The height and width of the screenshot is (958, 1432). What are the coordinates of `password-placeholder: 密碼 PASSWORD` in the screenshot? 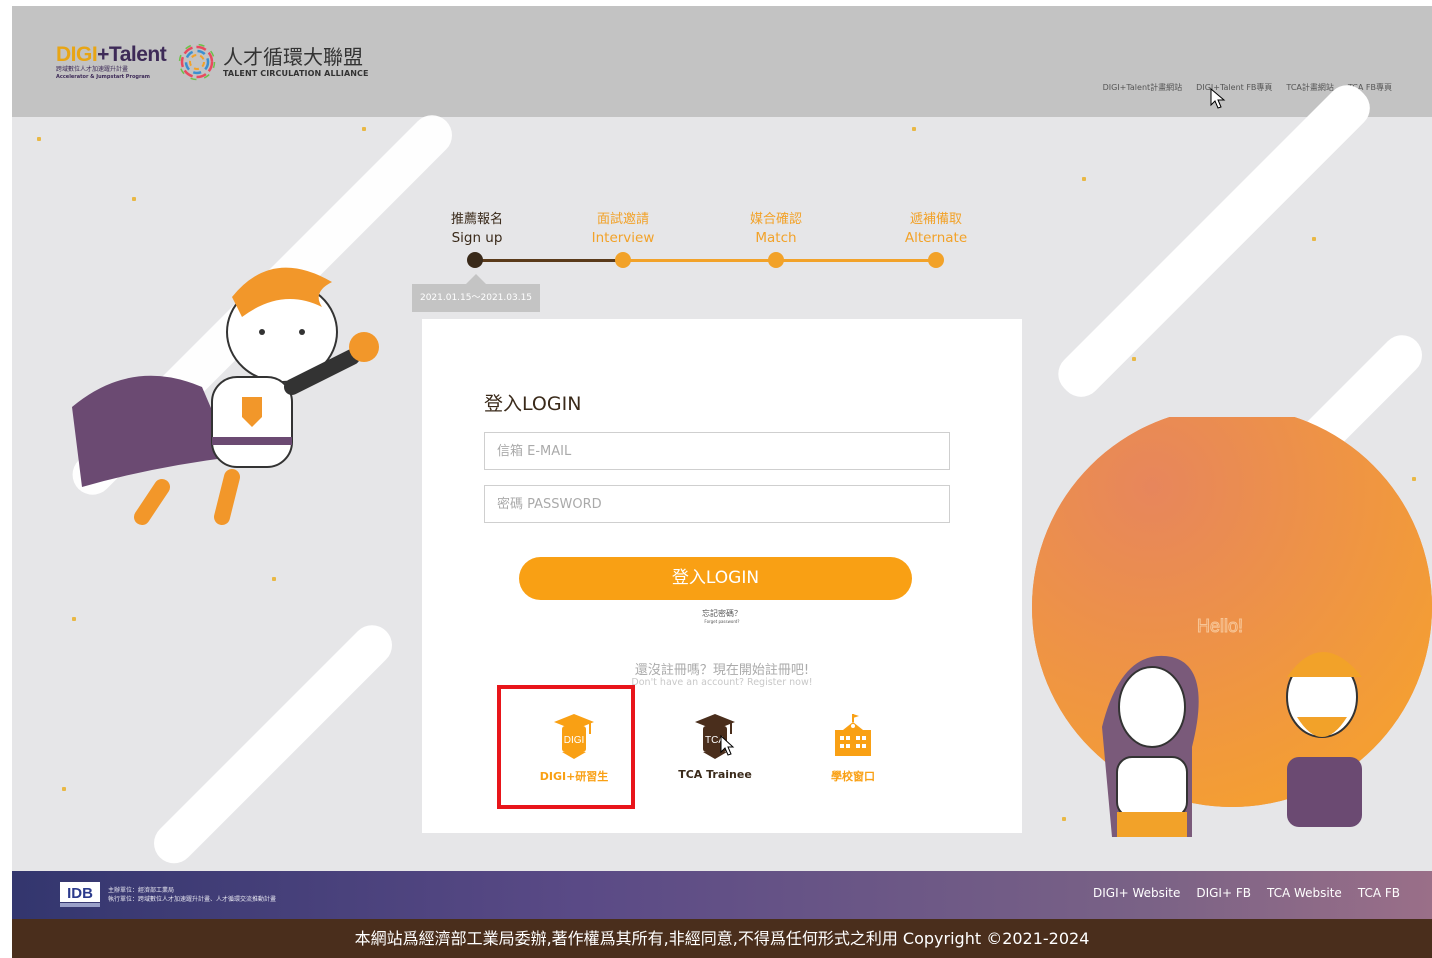 It's located at (549, 504).